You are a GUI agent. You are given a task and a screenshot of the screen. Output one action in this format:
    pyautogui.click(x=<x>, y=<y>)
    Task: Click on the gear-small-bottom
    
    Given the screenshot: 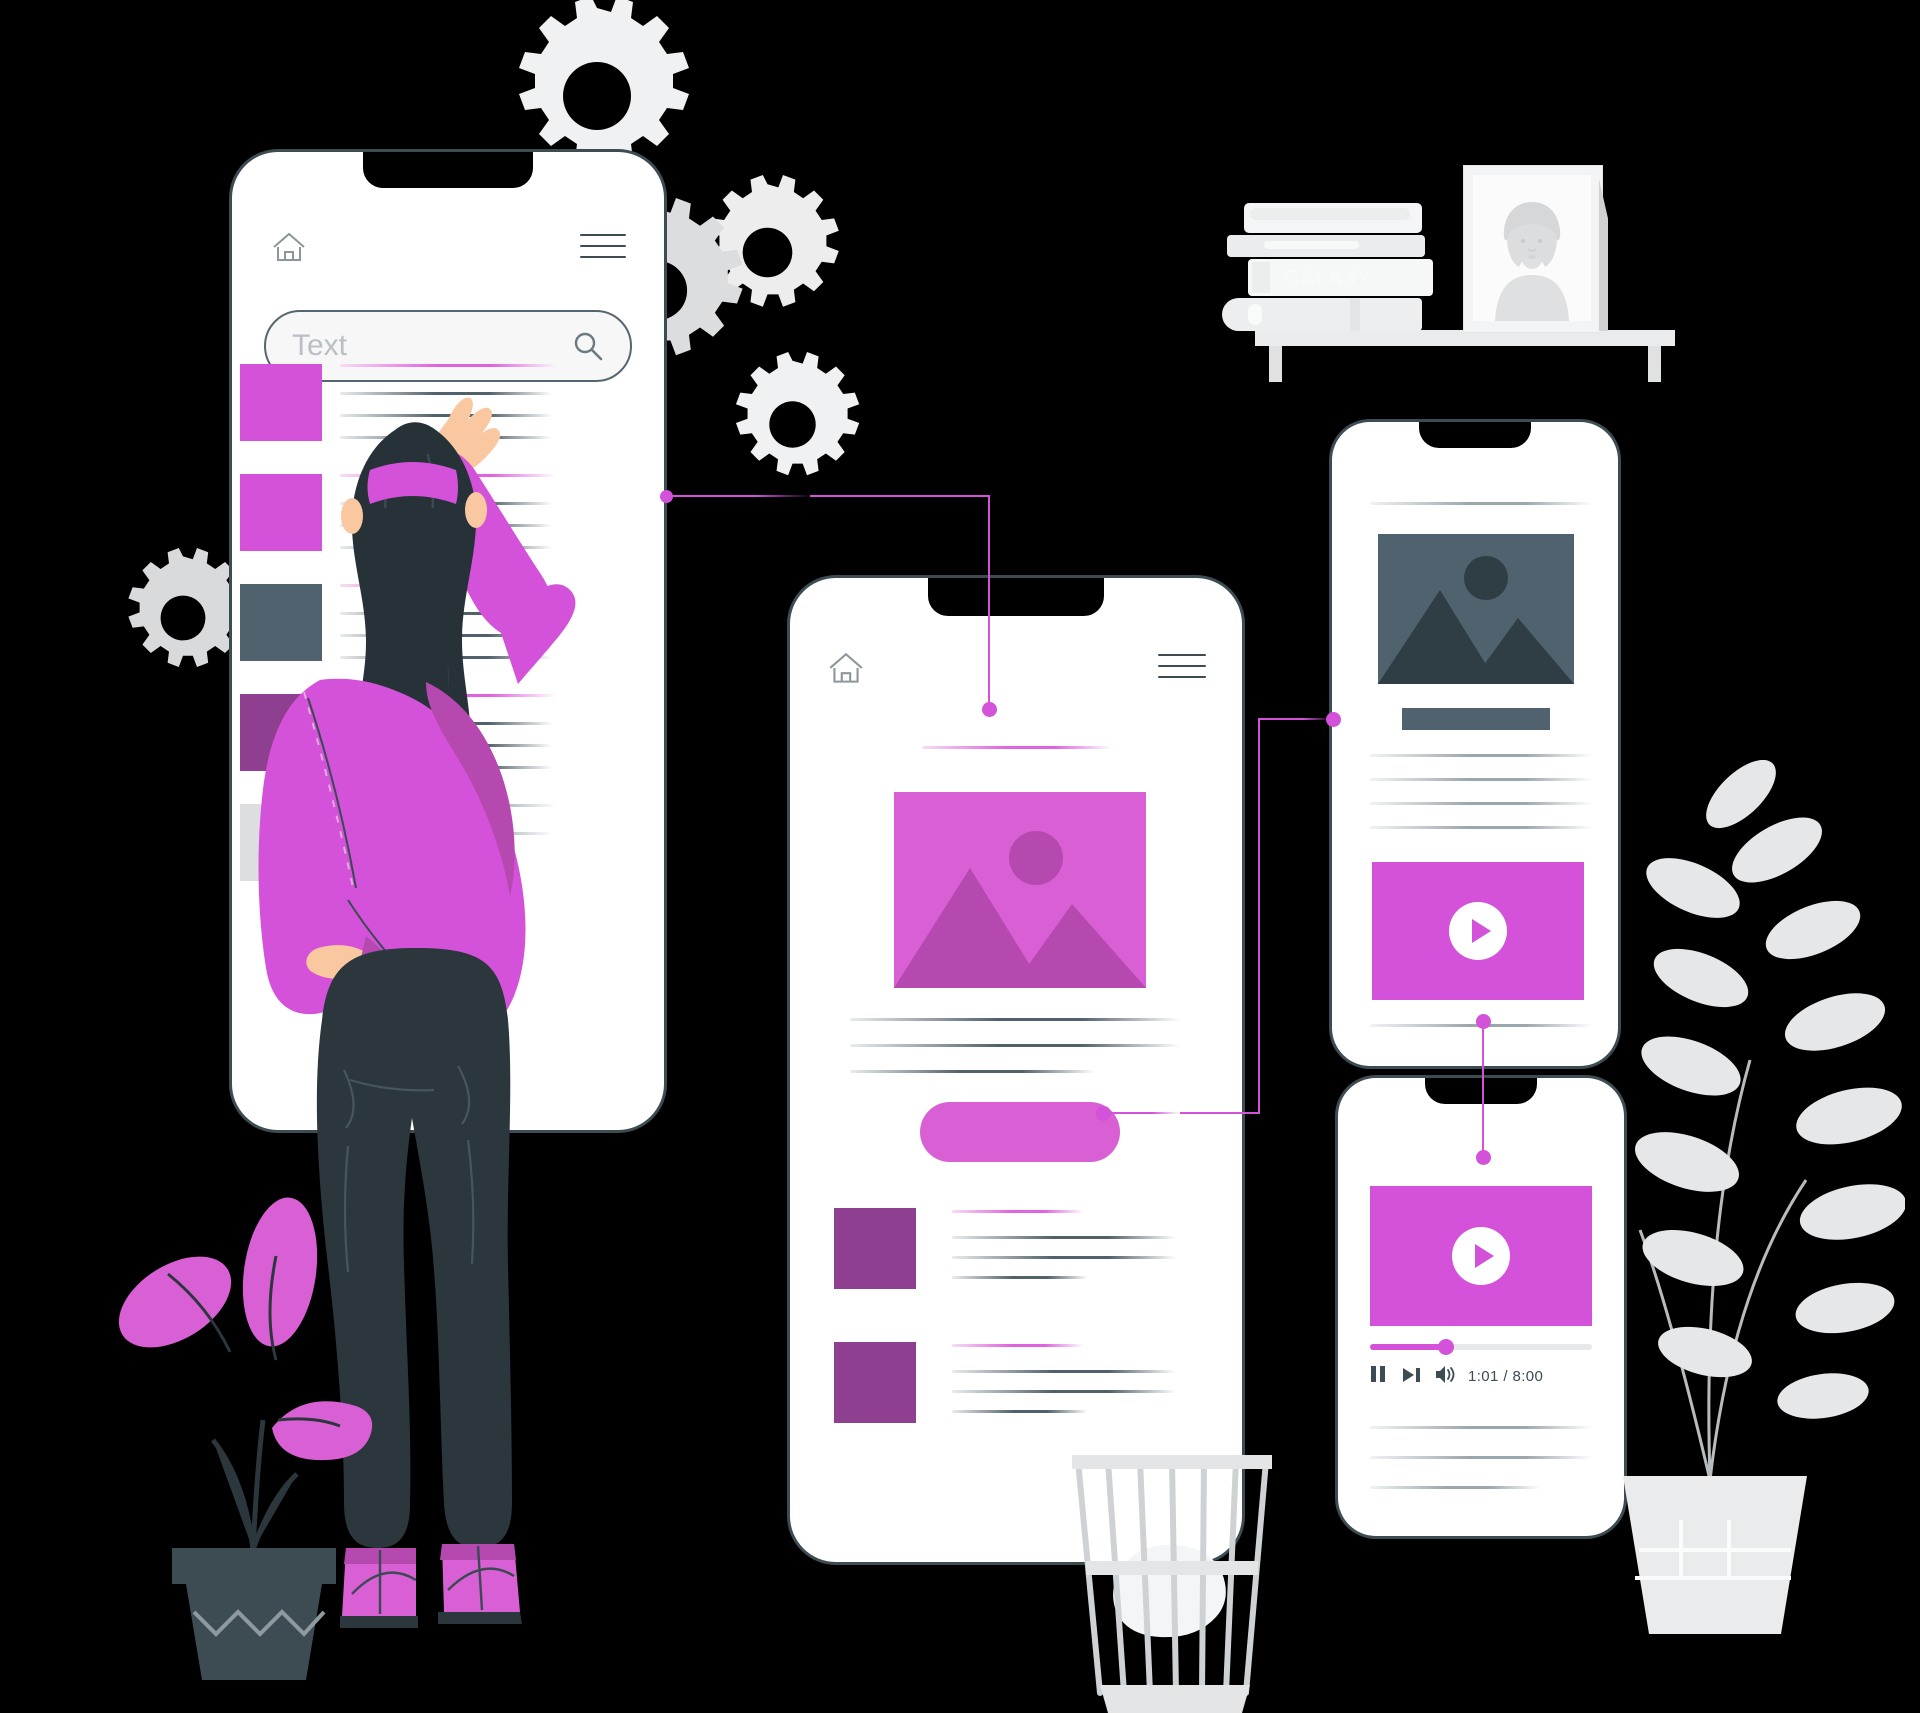 What is the action you would take?
    pyautogui.click(x=797, y=414)
    